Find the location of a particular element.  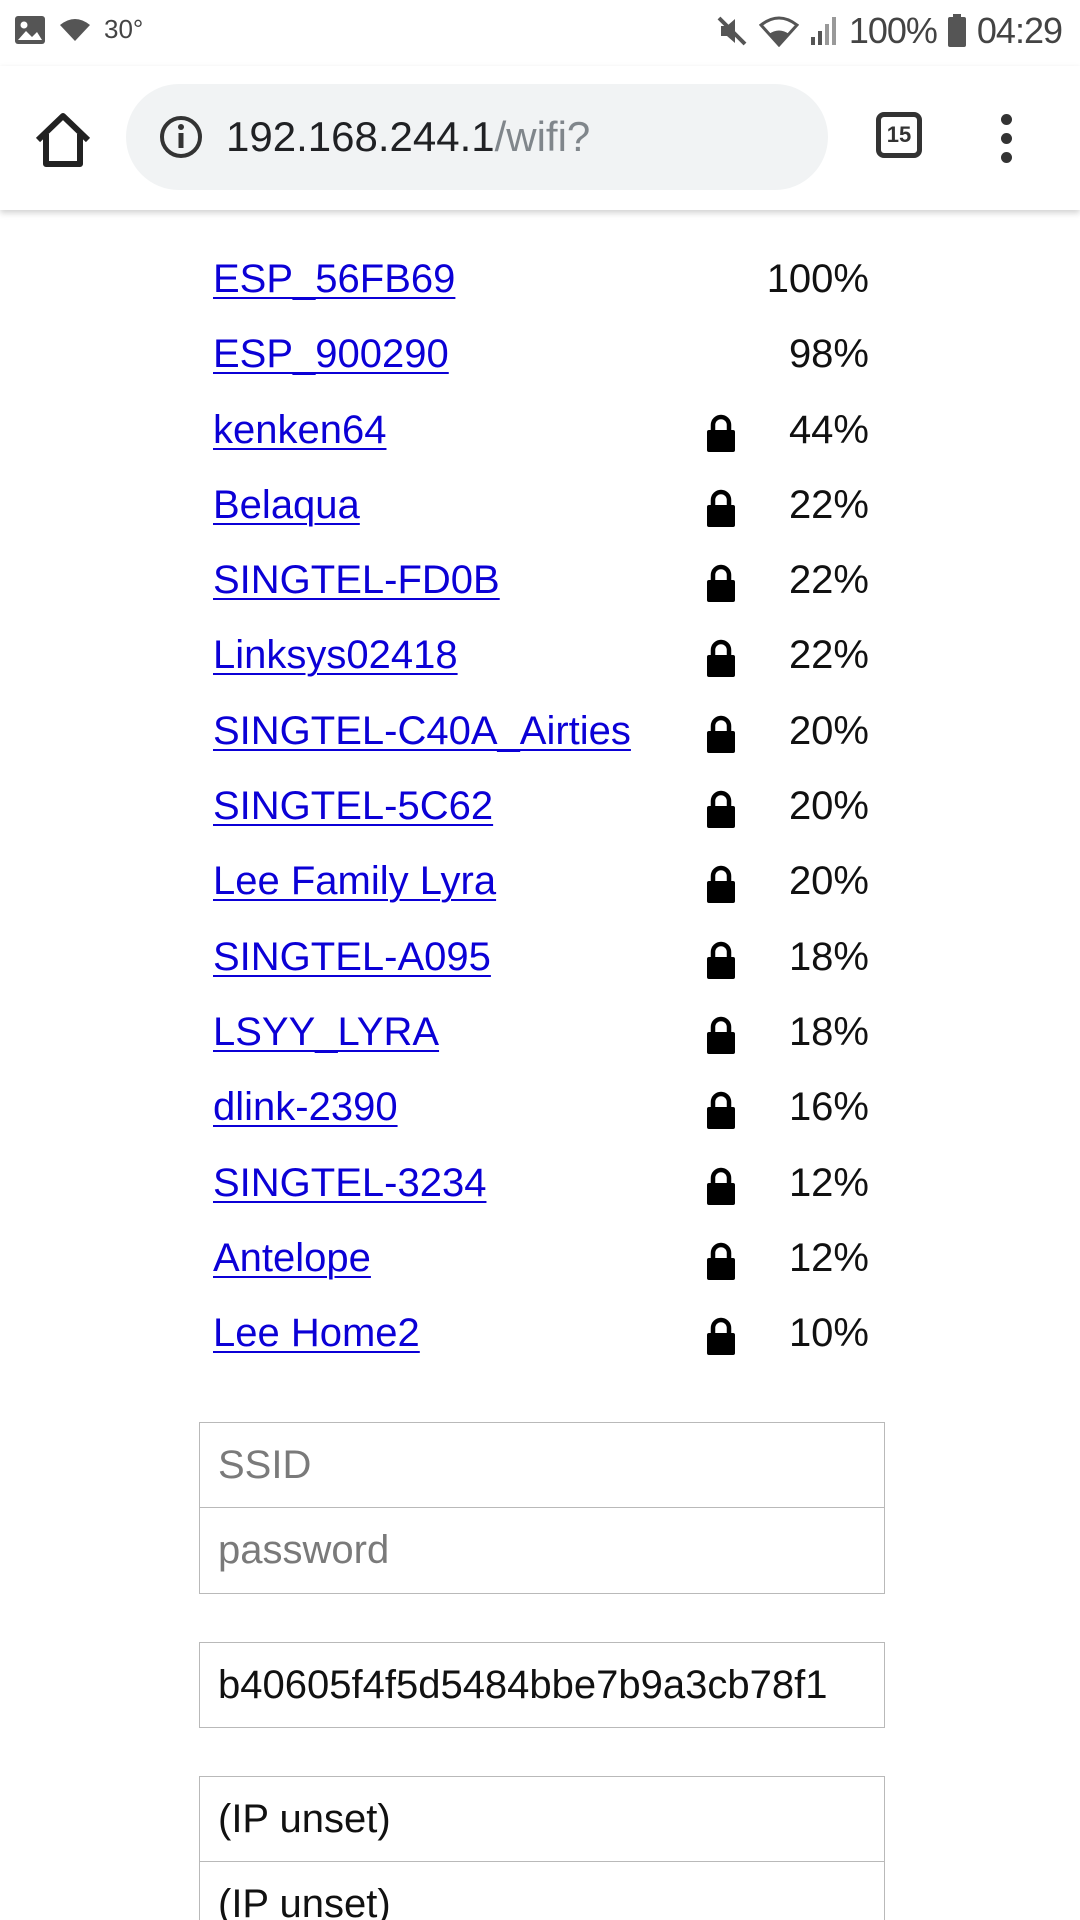

signal-quality: 10% is located at coordinates (828, 1333).